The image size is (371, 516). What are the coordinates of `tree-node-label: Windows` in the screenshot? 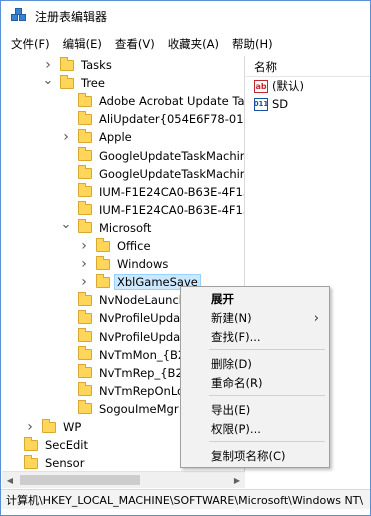 It's located at (143, 264).